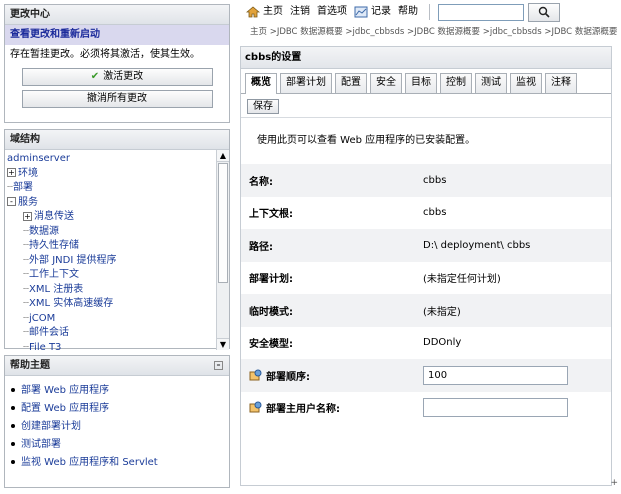 The image size is (621, 494). What do you see at coordinates (123, 76) in the screenshot?
I see `activate-changes-label: 激活更改` at bounding box center [123, 76].